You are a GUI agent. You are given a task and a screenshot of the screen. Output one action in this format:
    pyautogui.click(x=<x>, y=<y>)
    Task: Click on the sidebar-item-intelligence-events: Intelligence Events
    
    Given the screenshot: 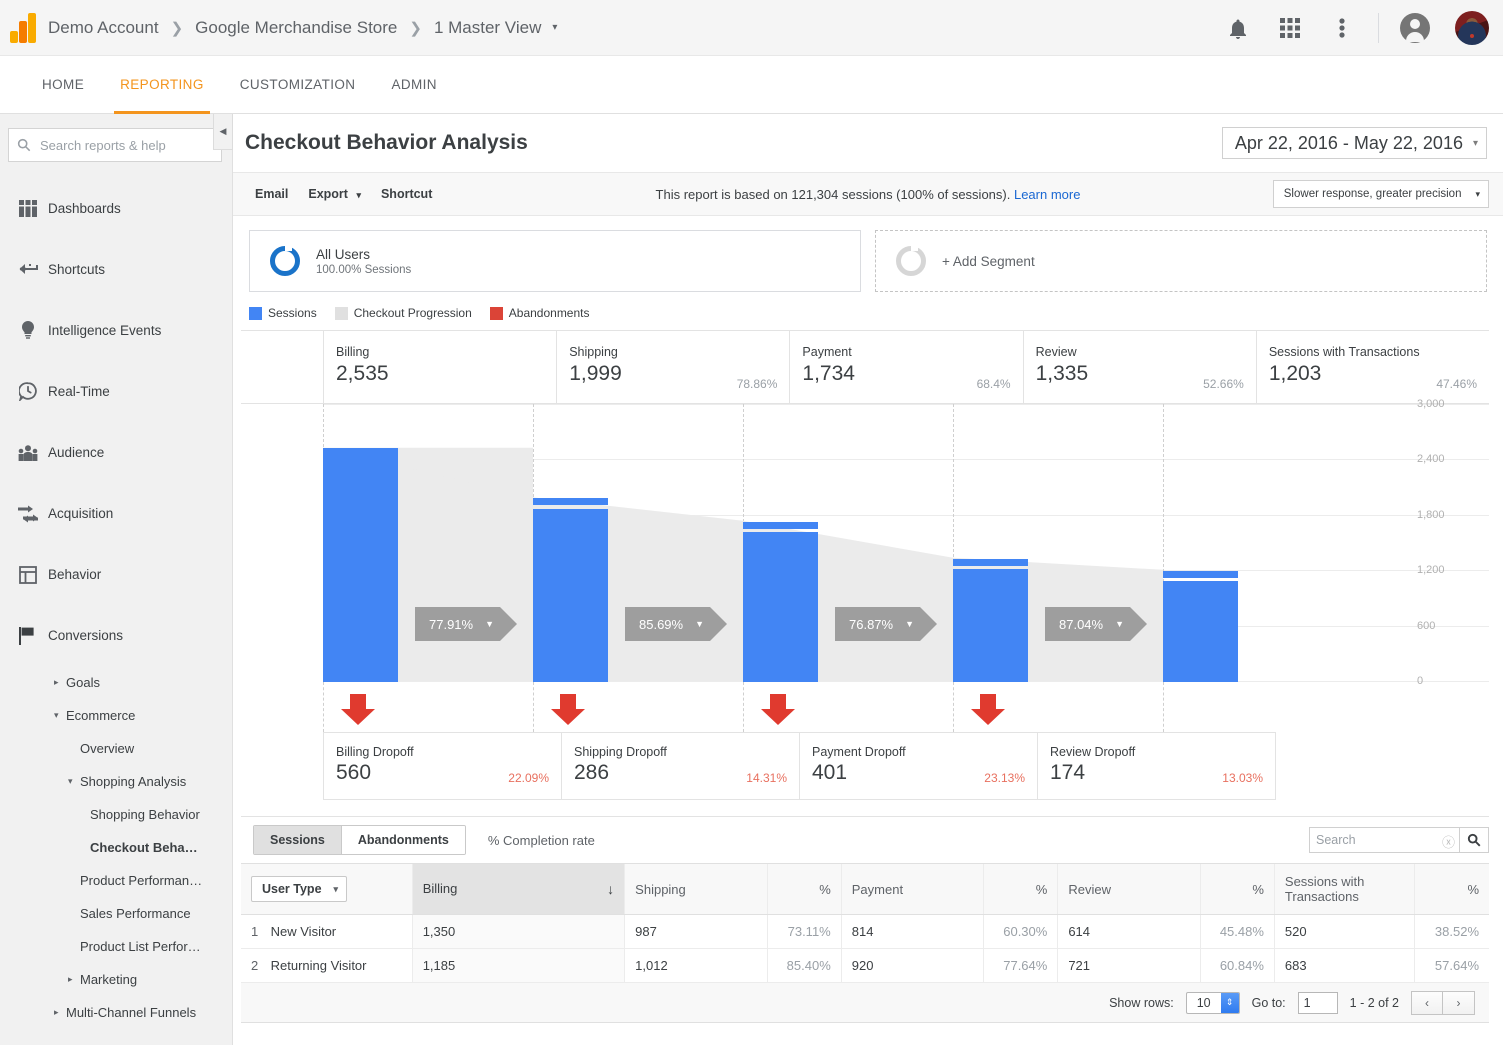 What is the action you would take?
    pyautogui.click(x=116, y=330)
    